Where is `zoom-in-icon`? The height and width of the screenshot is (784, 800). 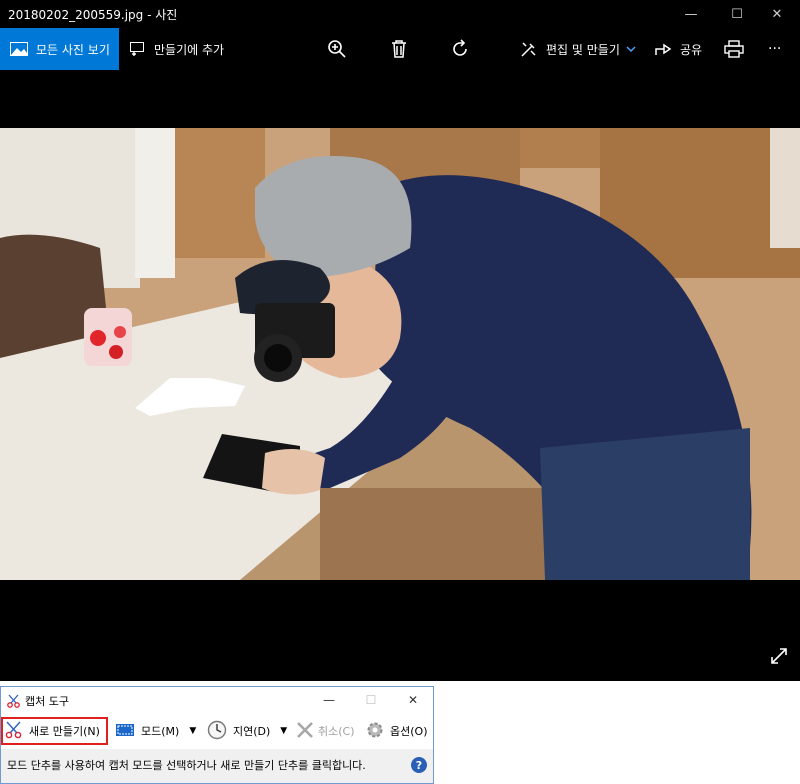 zoom-in-icon is located at coordinates (337, 49).